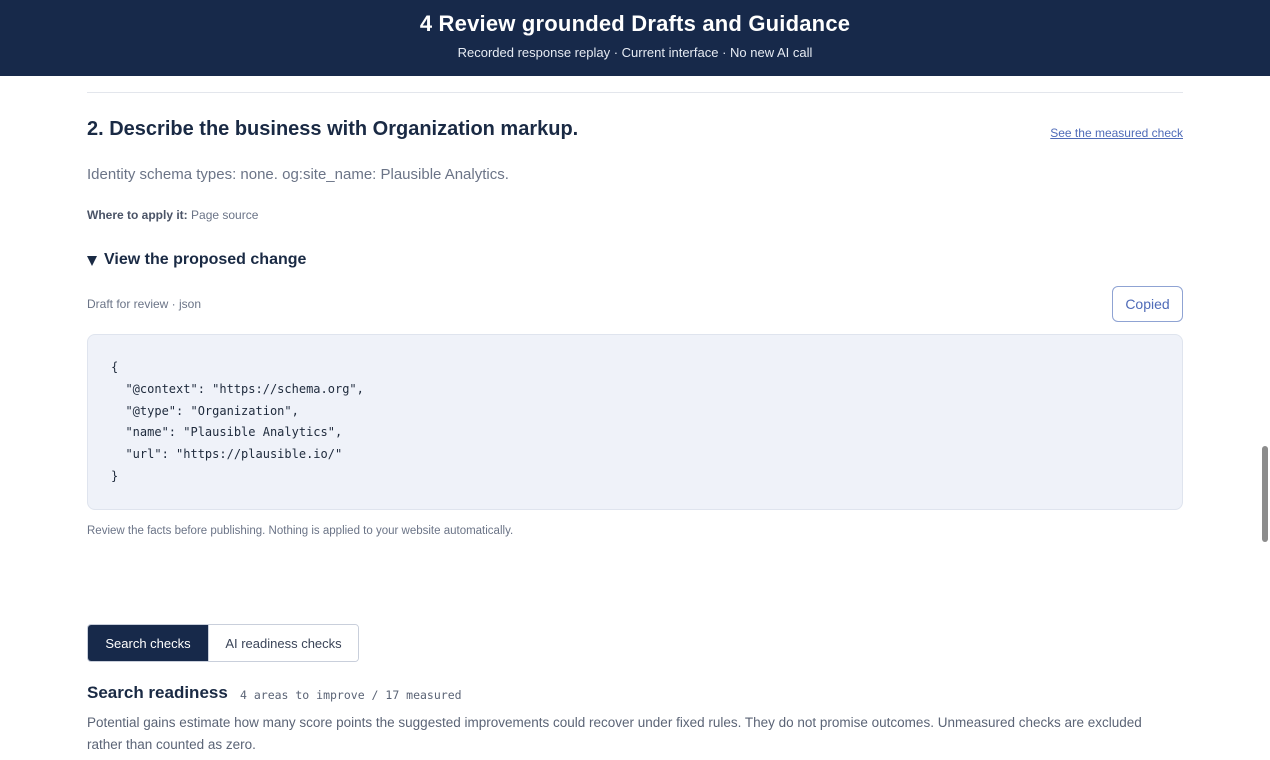 Image resolution: width=1270 pixels, height=760 pixels. I want to click on code-line: "@type": "Organization",, so click(205, 410).